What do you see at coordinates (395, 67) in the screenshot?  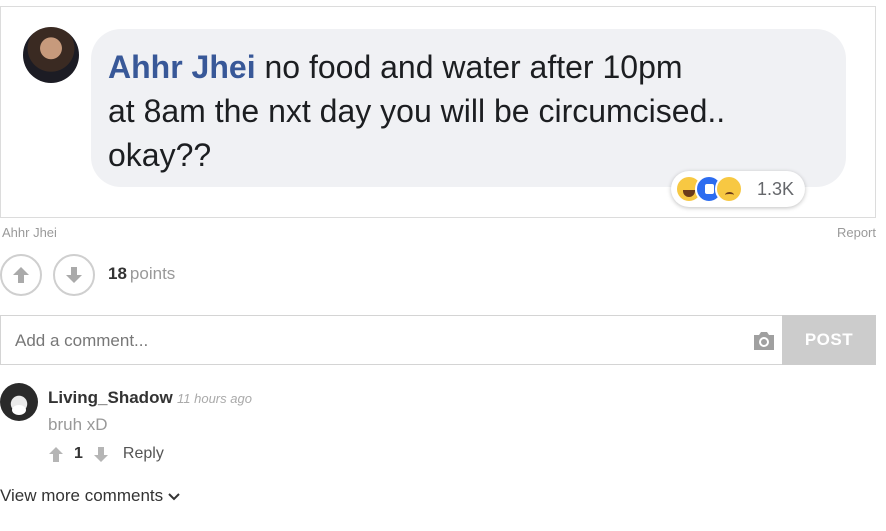 I see `fb-message-line-1: Ahhr Jhei no food and water after 10pm` at bounding box center [395, 67].